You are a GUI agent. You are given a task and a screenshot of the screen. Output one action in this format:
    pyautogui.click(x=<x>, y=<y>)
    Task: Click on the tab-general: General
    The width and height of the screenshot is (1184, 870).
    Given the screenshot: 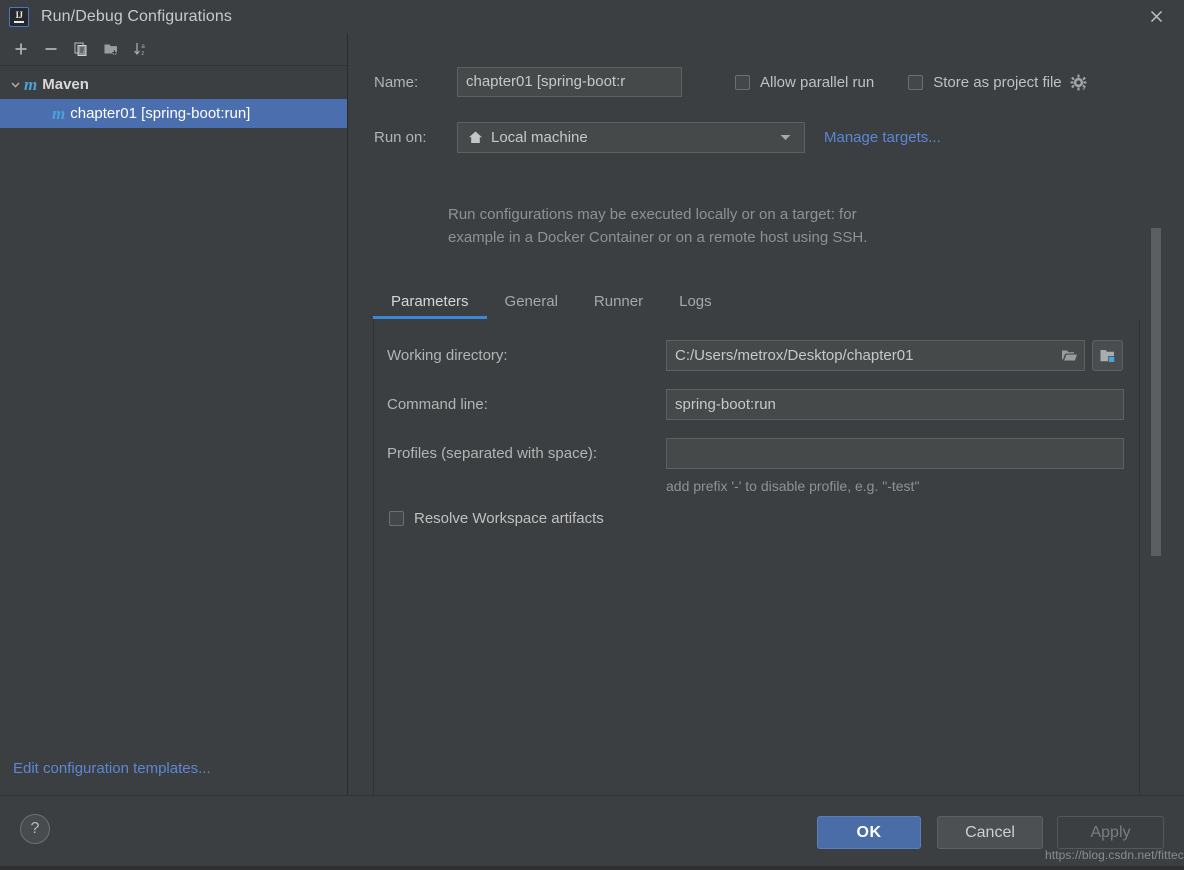 What is the action you would take?
    pyautogui.click(x=531, y=306)
    